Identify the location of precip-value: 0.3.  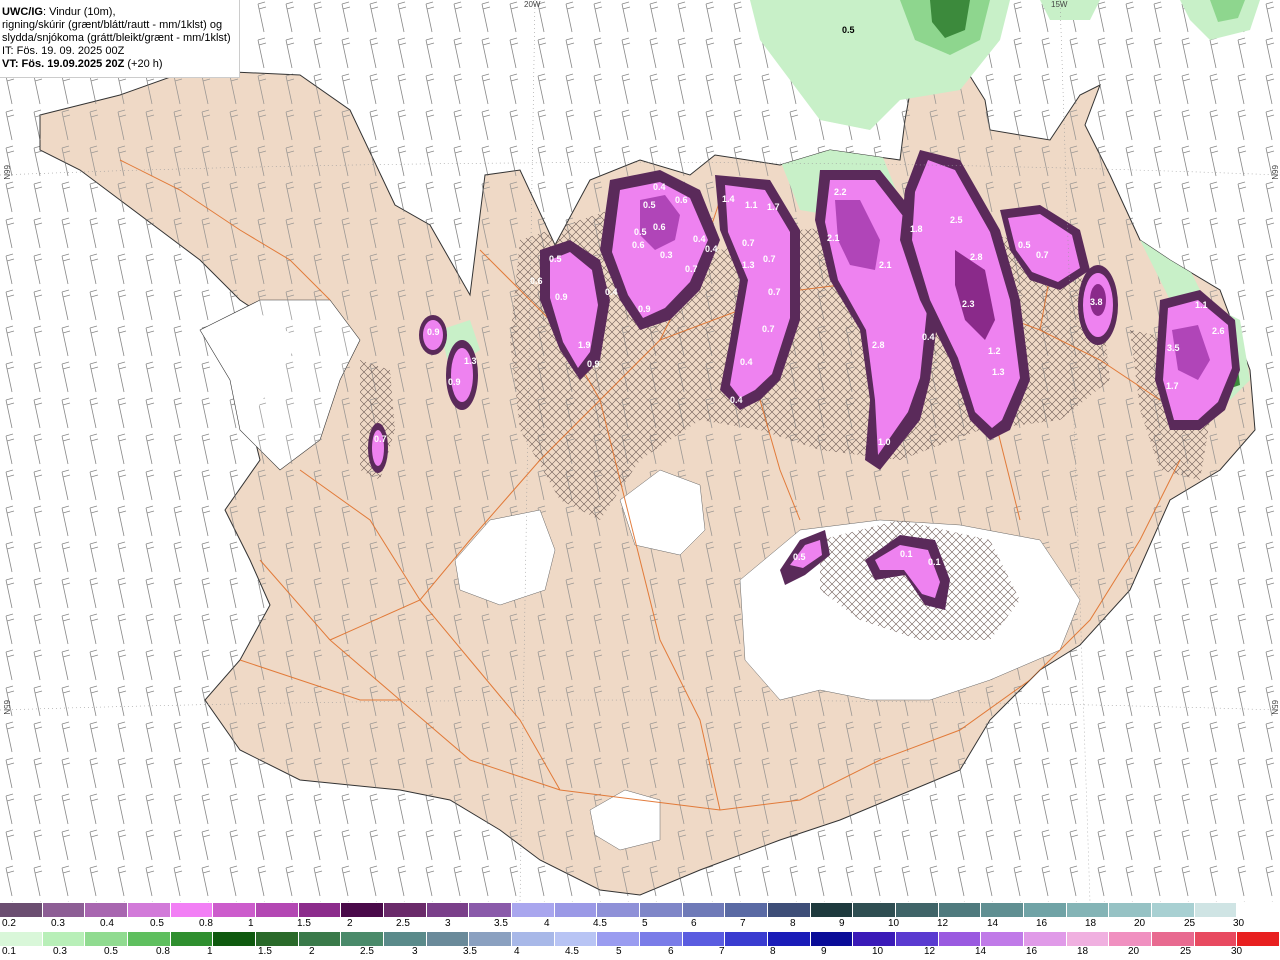
(666, 255).